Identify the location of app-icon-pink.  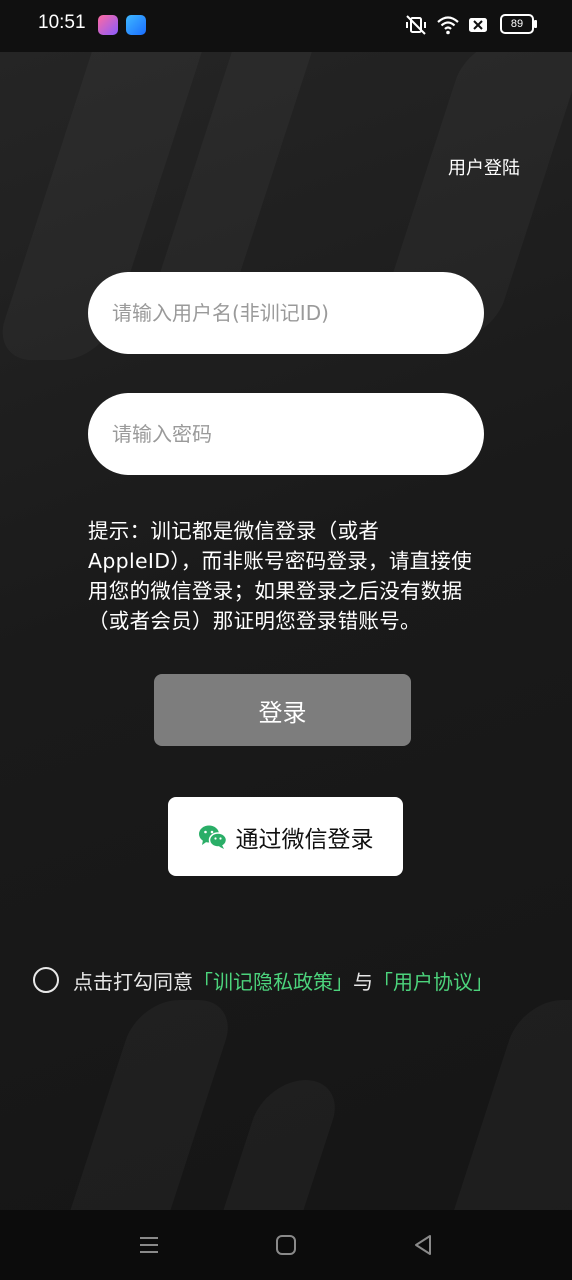
(108, 25).